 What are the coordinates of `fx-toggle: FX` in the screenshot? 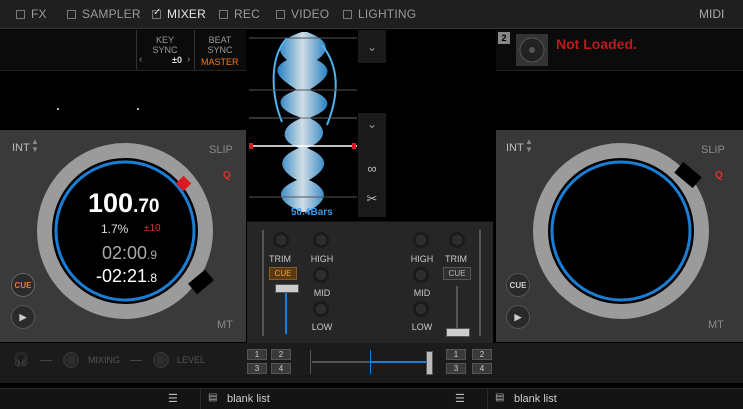 It's located at (31, 14).